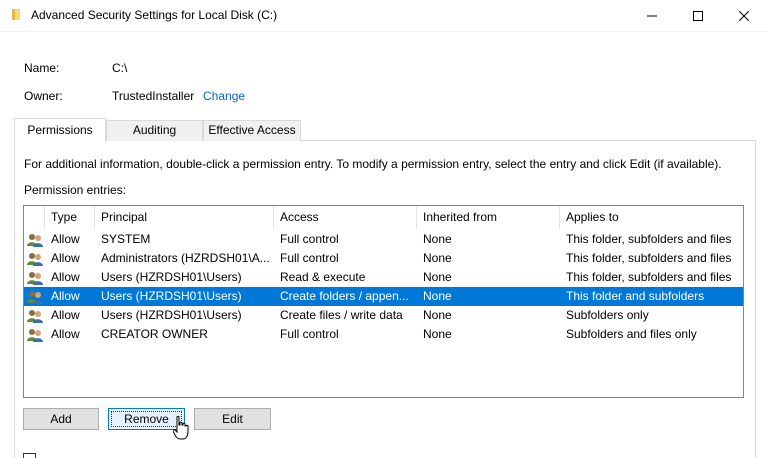 This screenshot has width=767, height=458. Describe the element at coordinates (120, 68) in the screenshot. I see `name-value: C:\` at that location.